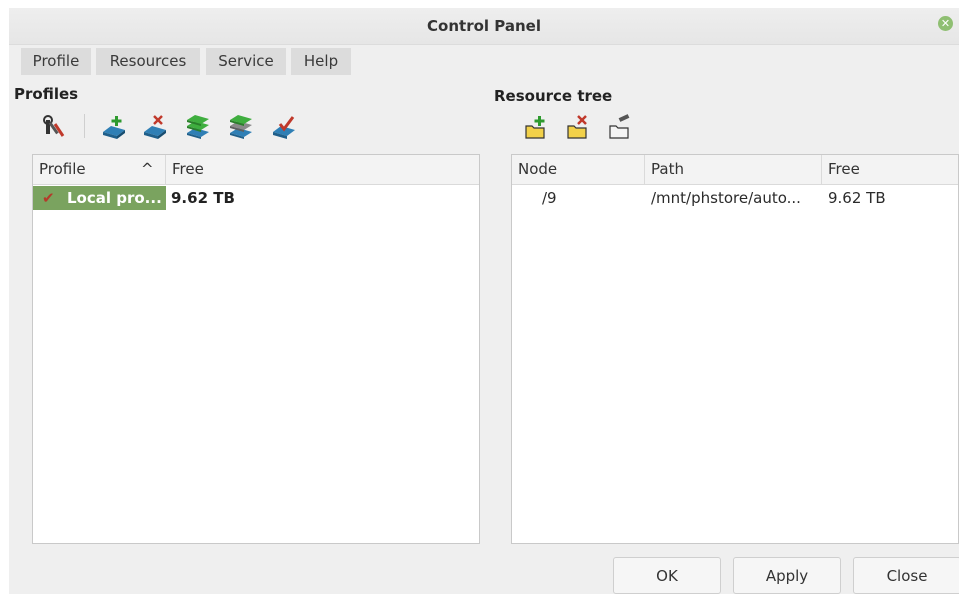 This screenshot has height=594, width=959. I want to click on settings-tools-icon, so click(55, 127).